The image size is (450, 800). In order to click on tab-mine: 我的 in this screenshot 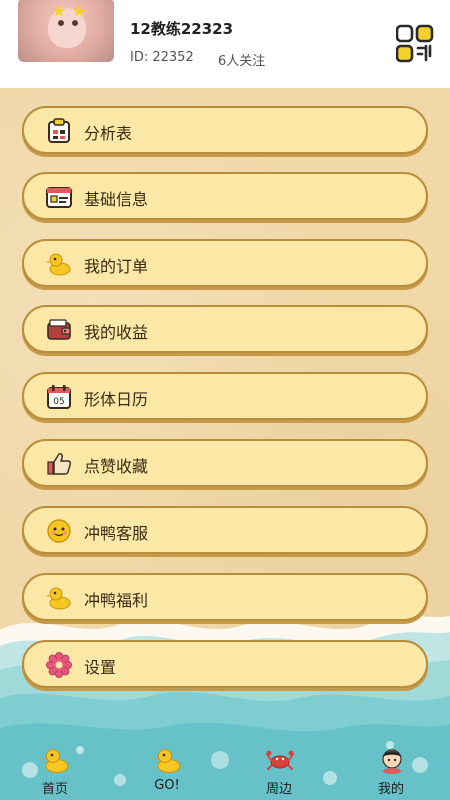, I will do `click(391, 772)`.